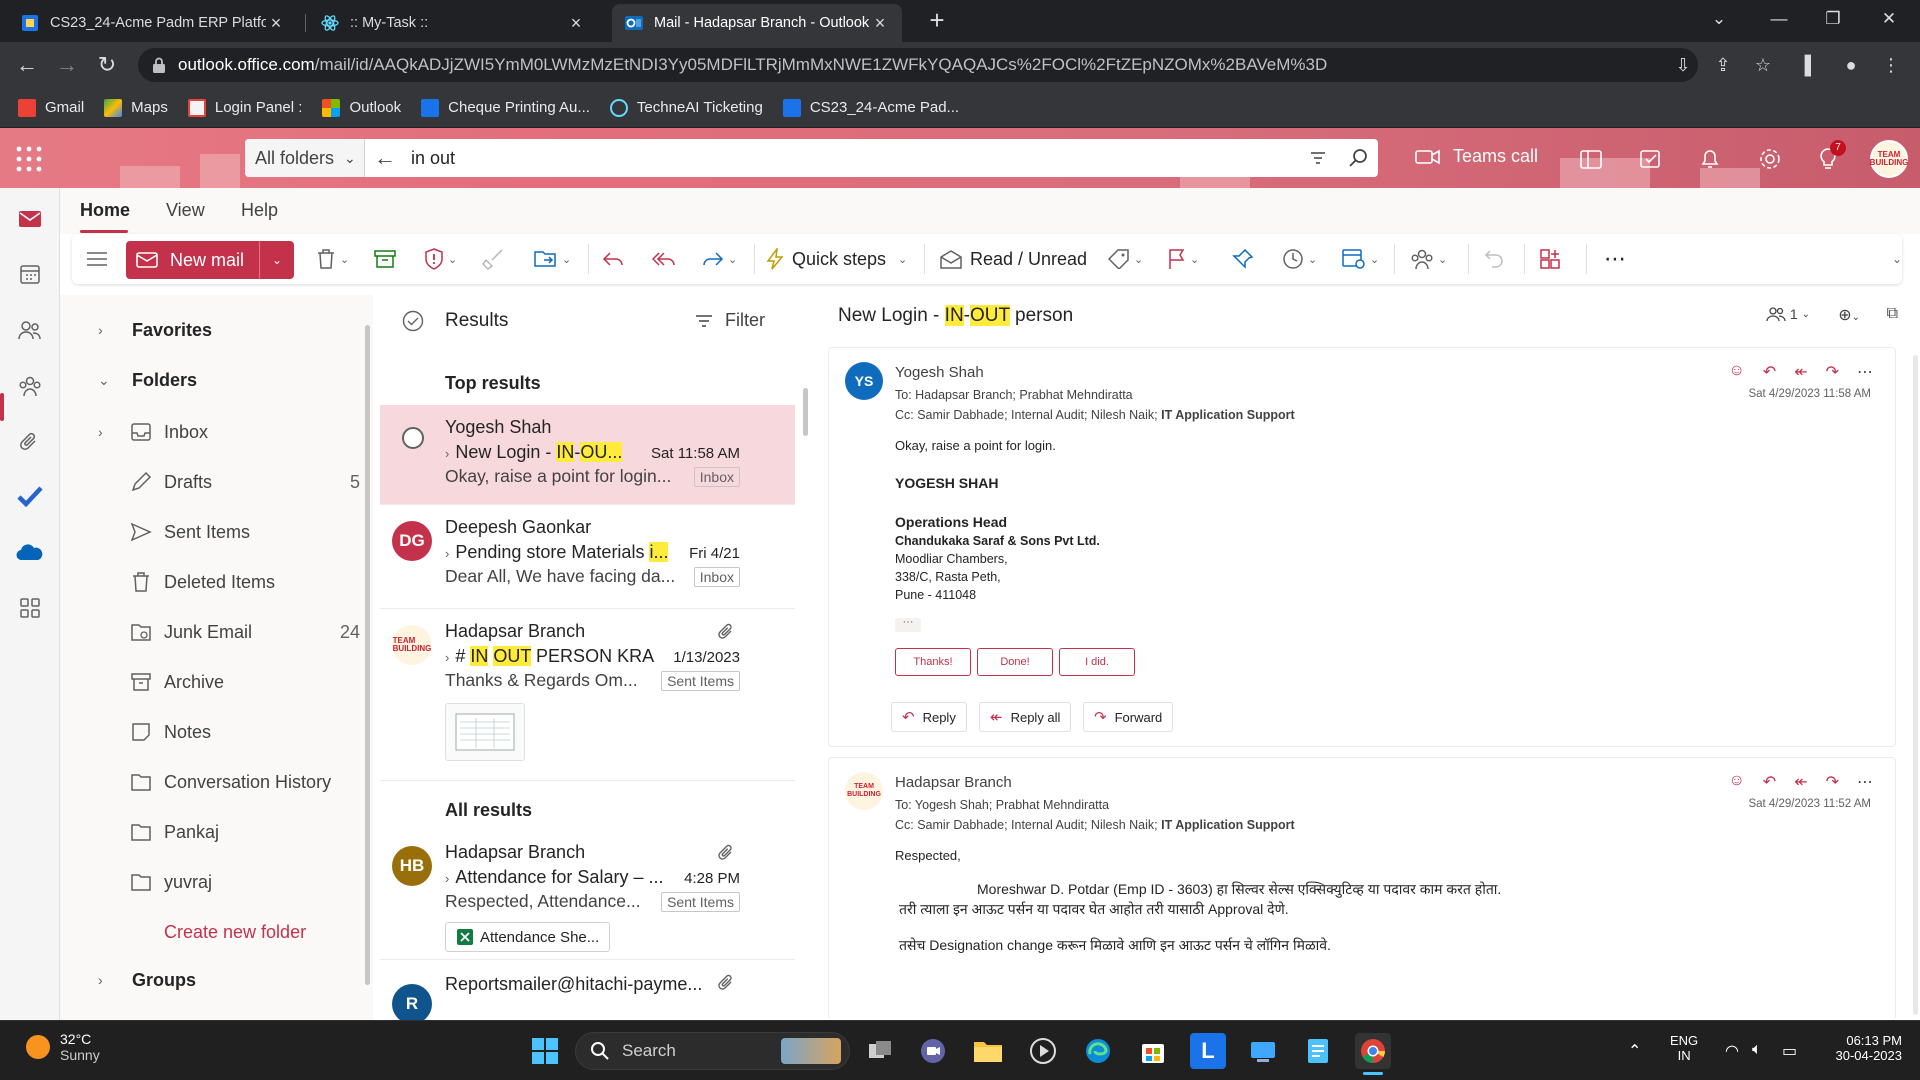 The image size is (1920, 1080). I want to click on groups-icon, so click(30, 386).